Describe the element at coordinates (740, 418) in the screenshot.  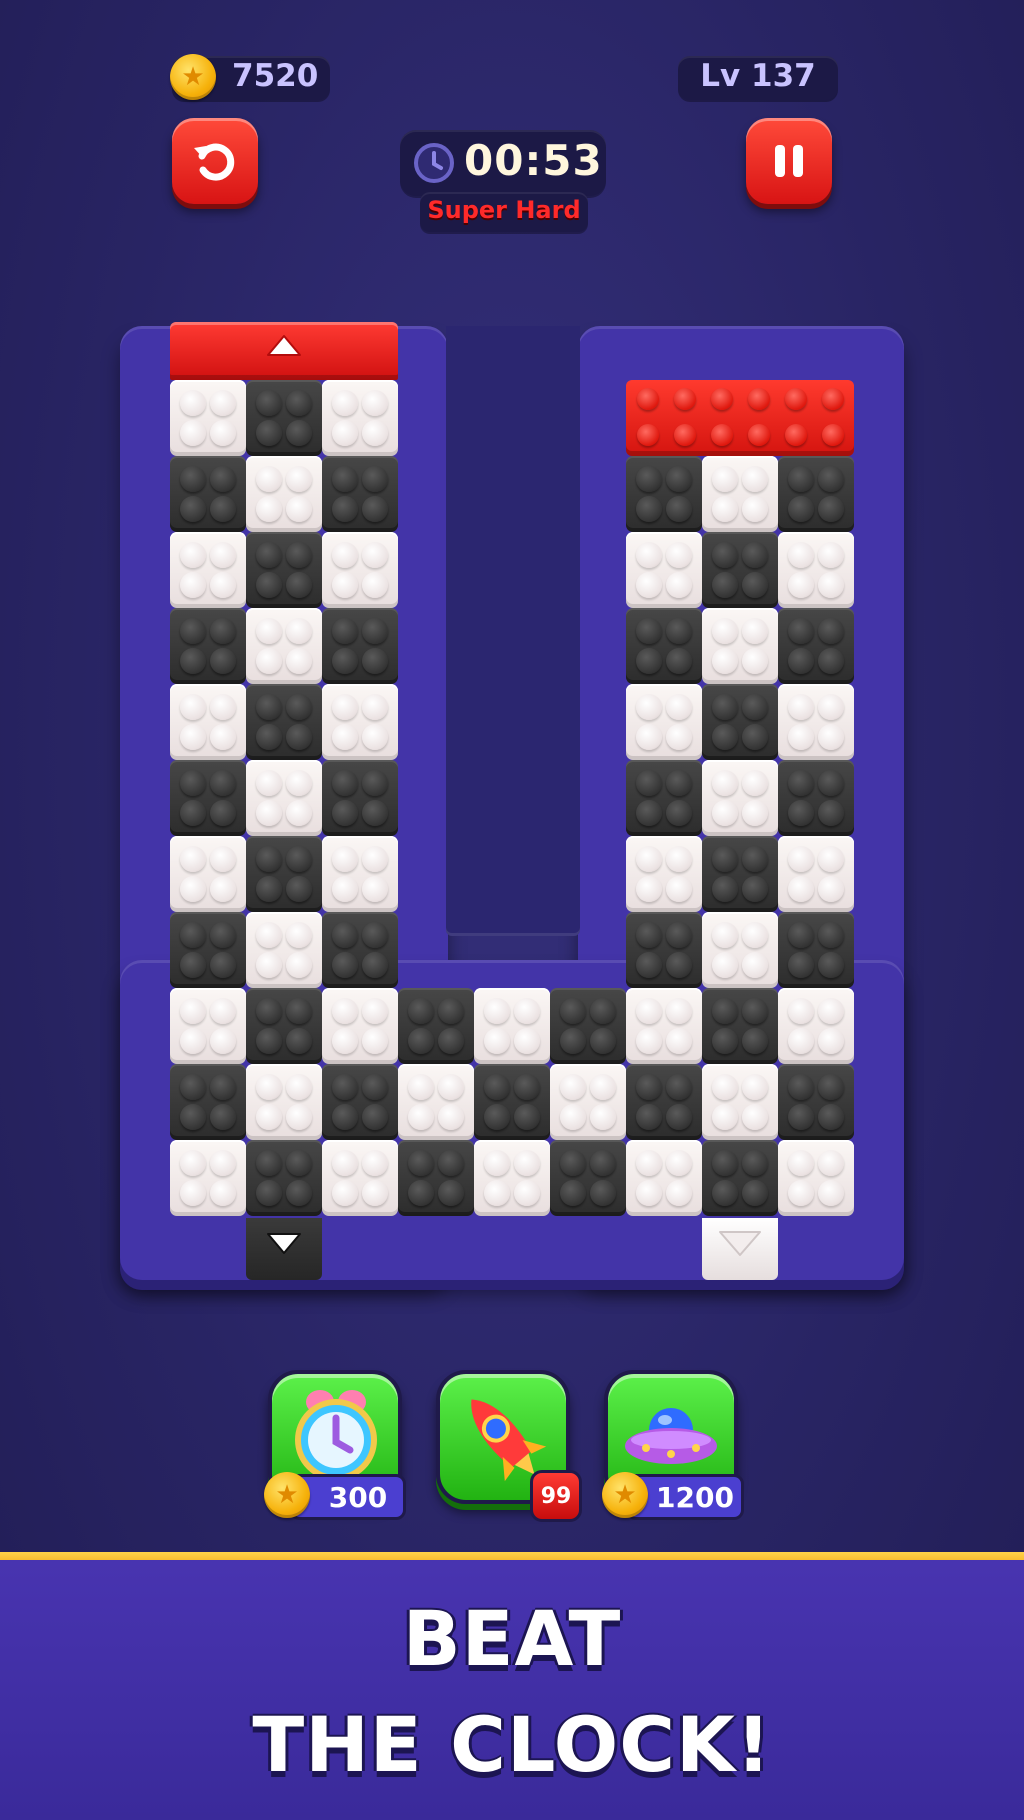
I see `red-block-piece` at that location.